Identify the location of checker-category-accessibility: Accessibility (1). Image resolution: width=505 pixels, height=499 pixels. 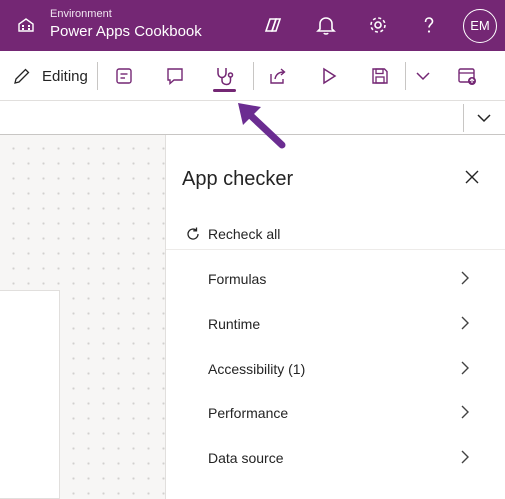
(335, 369).